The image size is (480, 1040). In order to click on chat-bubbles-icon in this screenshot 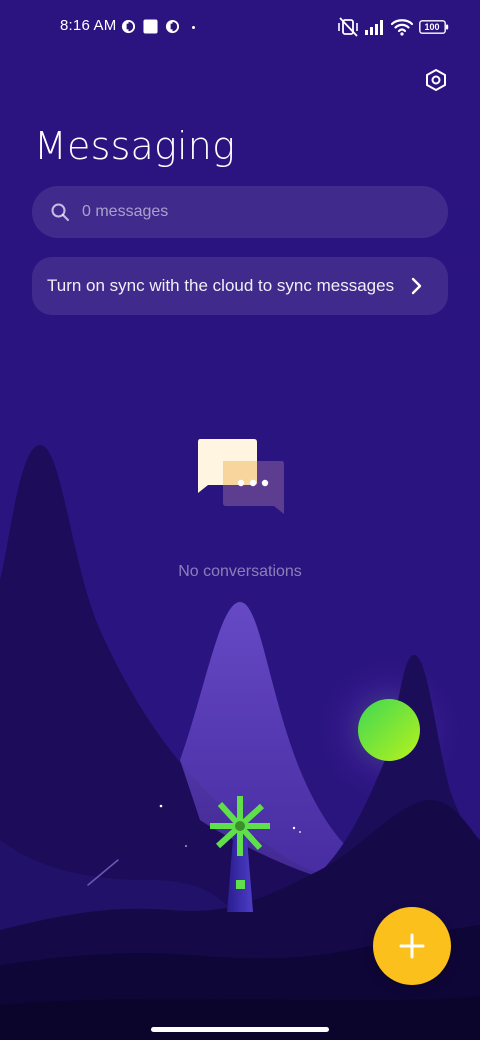, I will do `click(241, 476)`.